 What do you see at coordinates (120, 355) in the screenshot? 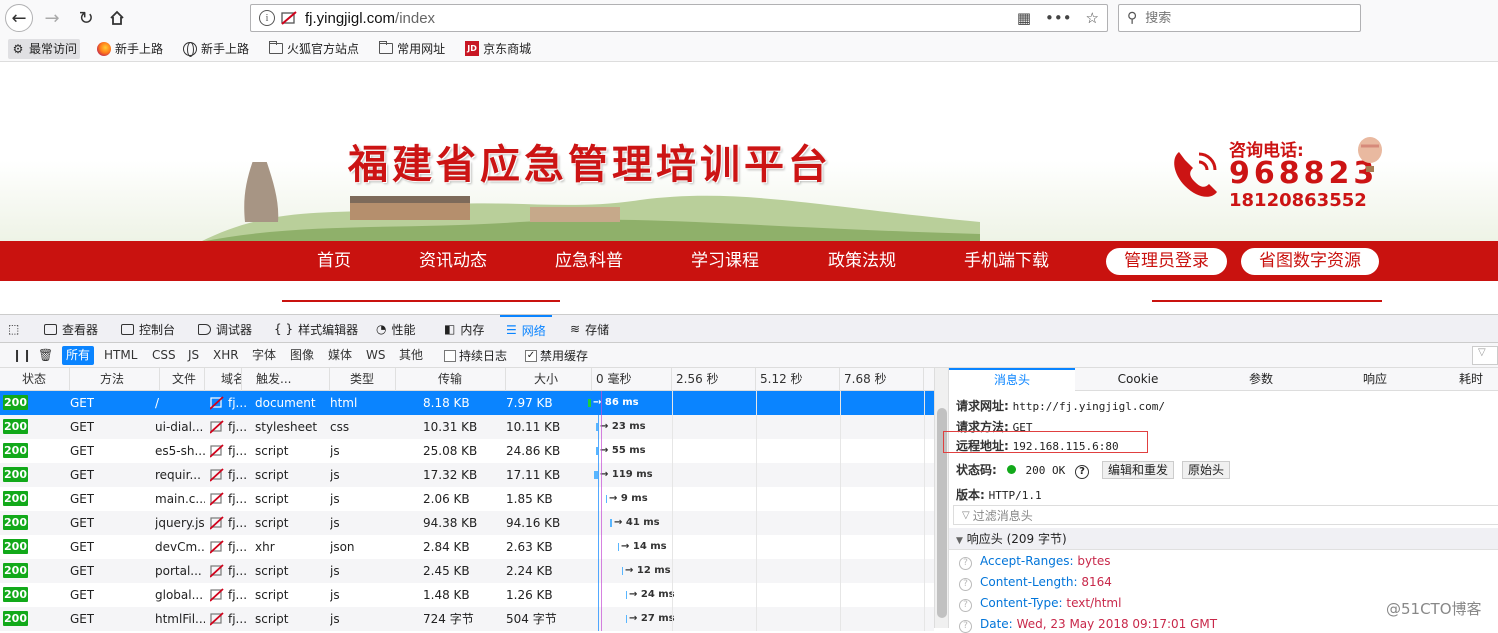
I see `filter-html: HTML` at bounding box center [120, 355].